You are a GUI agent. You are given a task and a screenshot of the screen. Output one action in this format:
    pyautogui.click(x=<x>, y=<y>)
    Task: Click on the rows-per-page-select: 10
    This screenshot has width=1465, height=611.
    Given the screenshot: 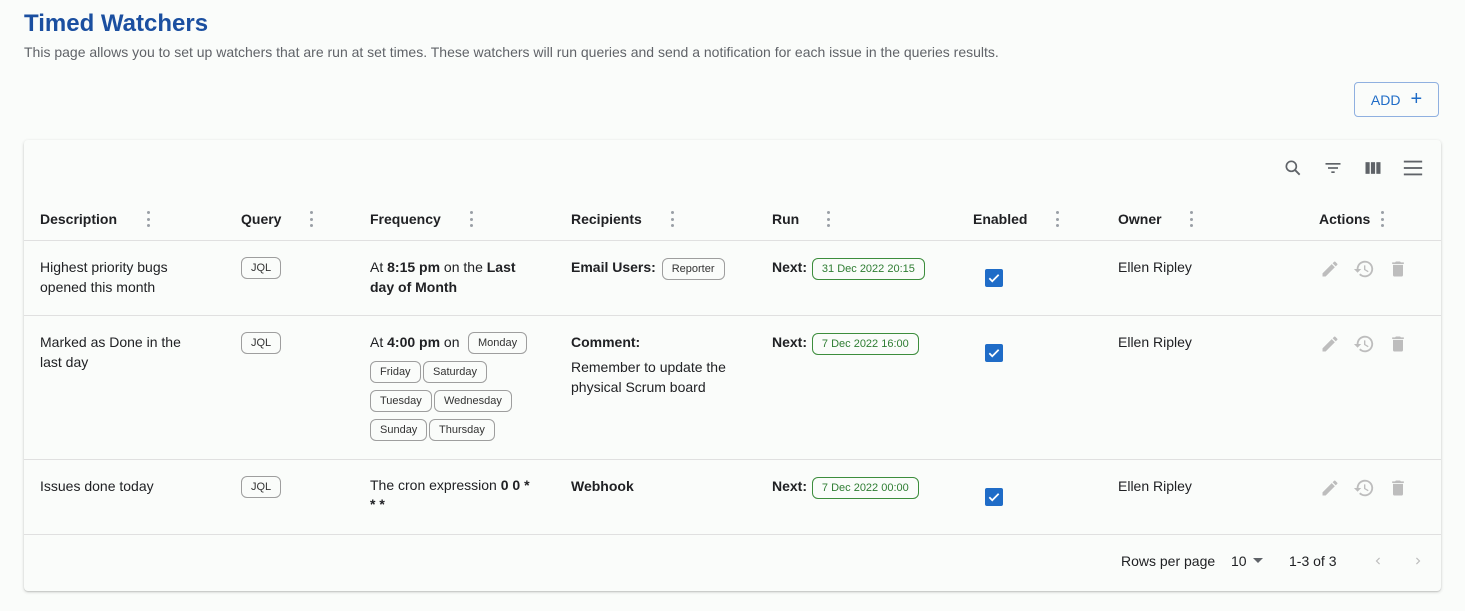 What is the action you would take?
    pyautogui.click(x=1247, y=561)
    